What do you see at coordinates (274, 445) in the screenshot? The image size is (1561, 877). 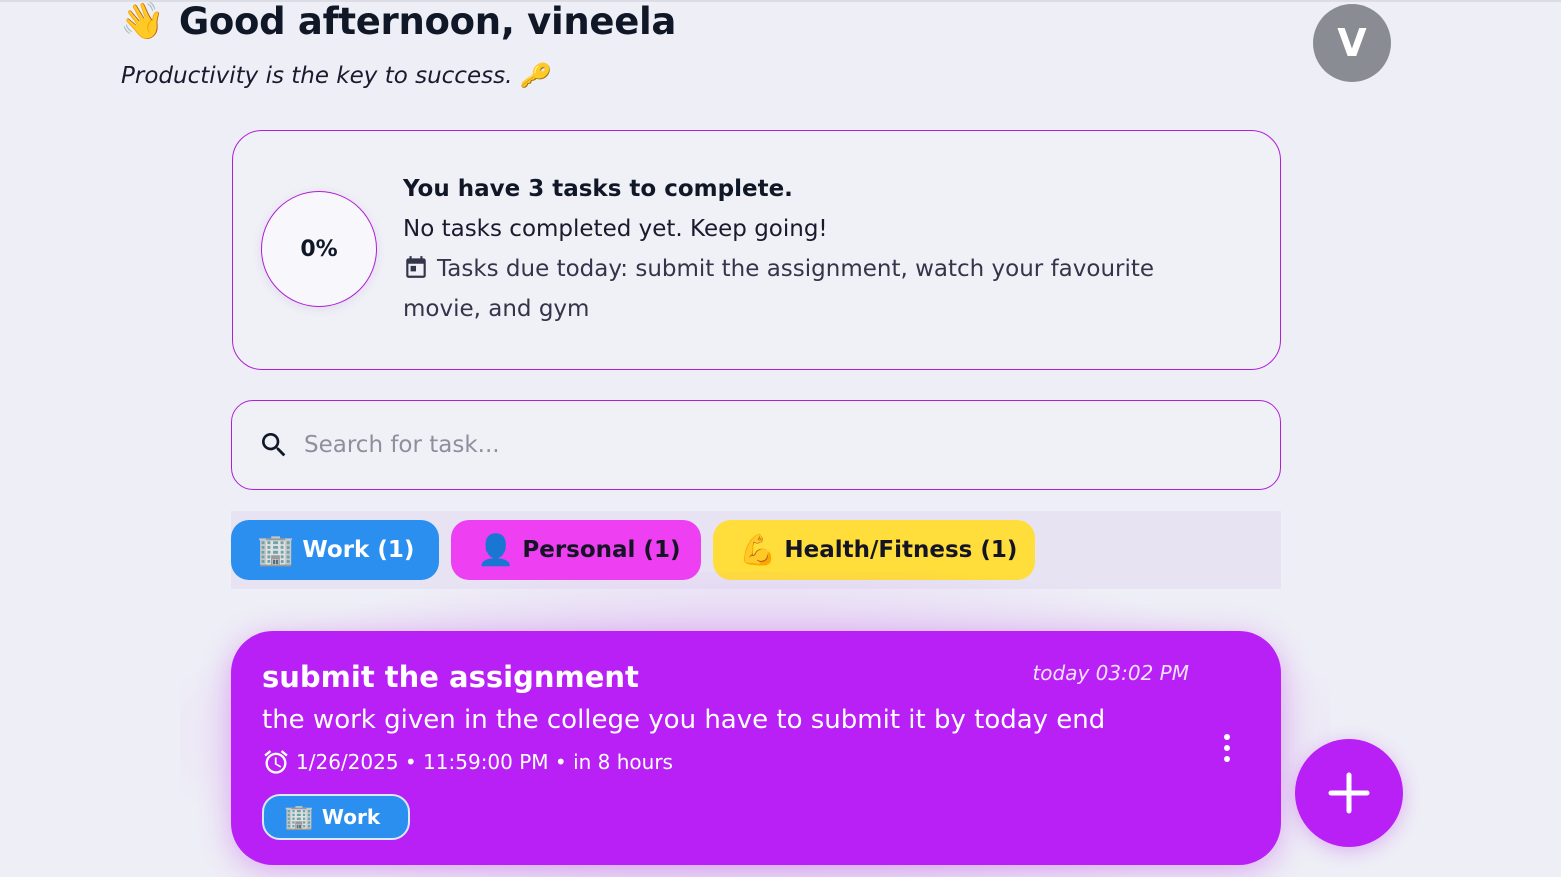 I see `search-icon` at bounding box center [274, 445].